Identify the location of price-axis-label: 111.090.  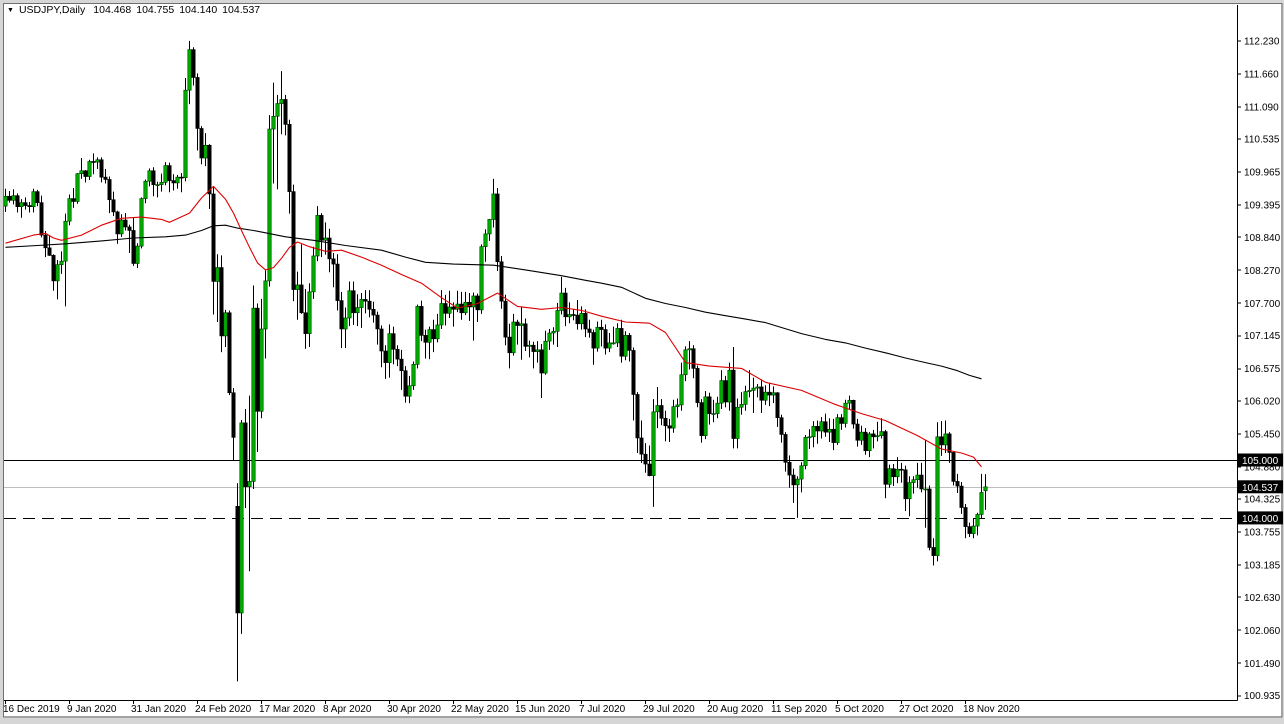
(1261, 108).